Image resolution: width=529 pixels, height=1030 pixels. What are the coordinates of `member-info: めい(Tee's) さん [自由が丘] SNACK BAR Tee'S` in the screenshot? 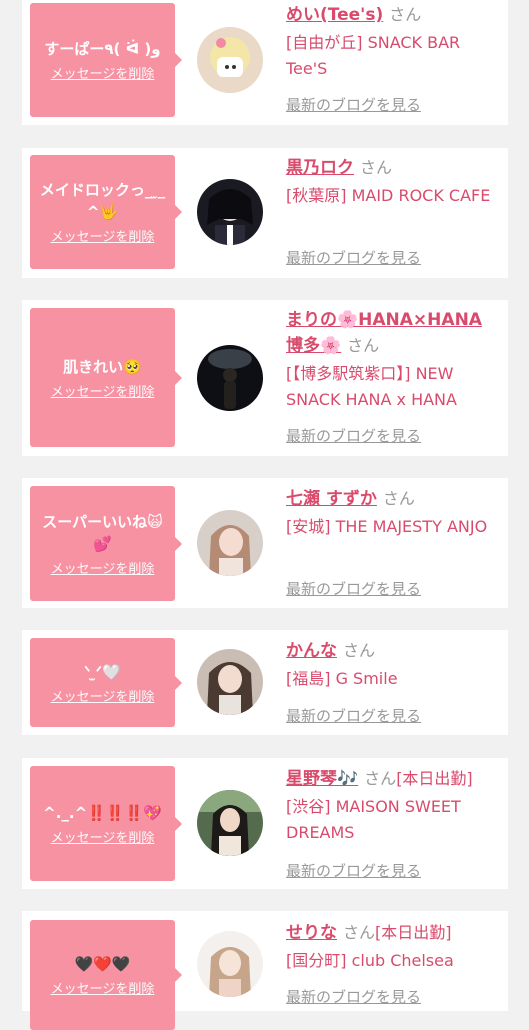 It's located at (391, 42).